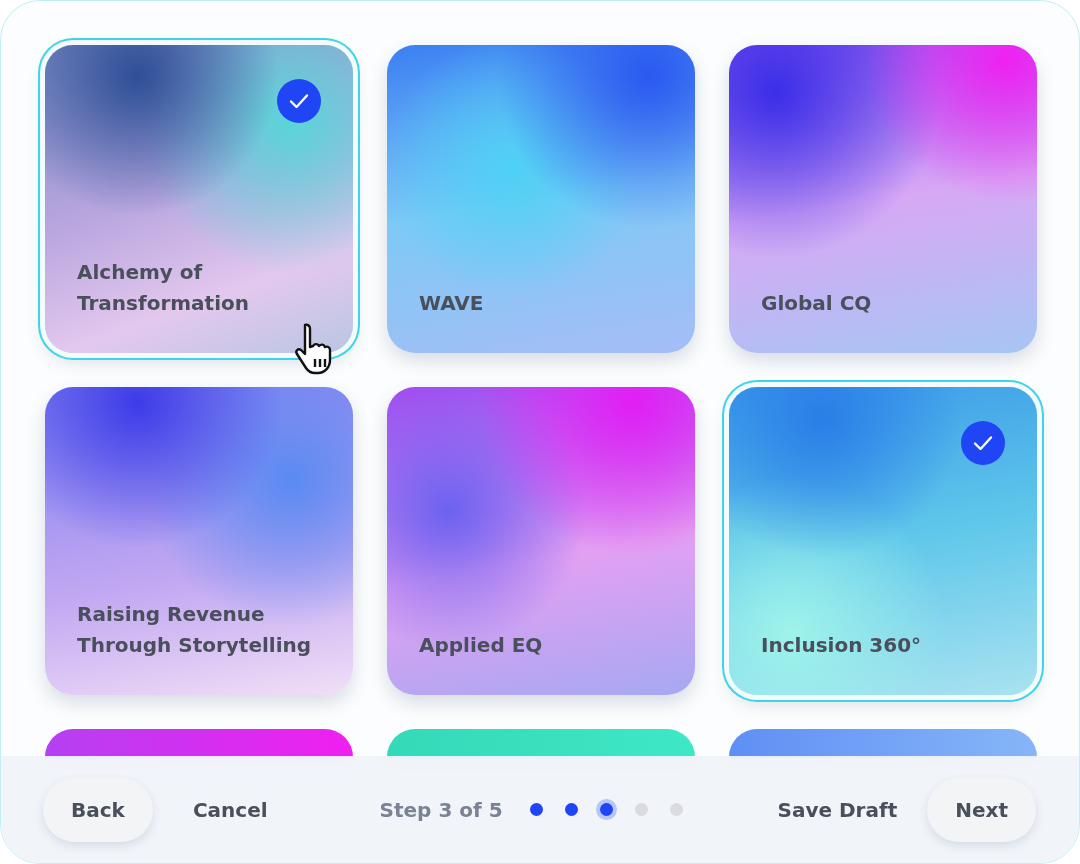  What do you see at coordinates (981, 809) in the screenshot?
I see `next-button: Next` at bounding box center [981, 809].